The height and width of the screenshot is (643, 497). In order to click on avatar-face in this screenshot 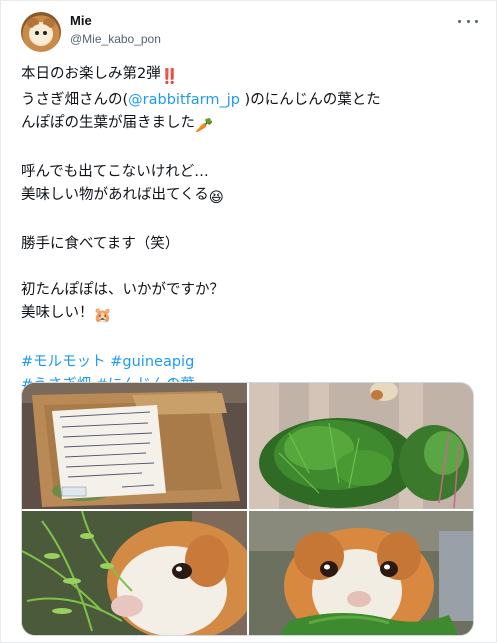, I will do `click(41, 34)`.